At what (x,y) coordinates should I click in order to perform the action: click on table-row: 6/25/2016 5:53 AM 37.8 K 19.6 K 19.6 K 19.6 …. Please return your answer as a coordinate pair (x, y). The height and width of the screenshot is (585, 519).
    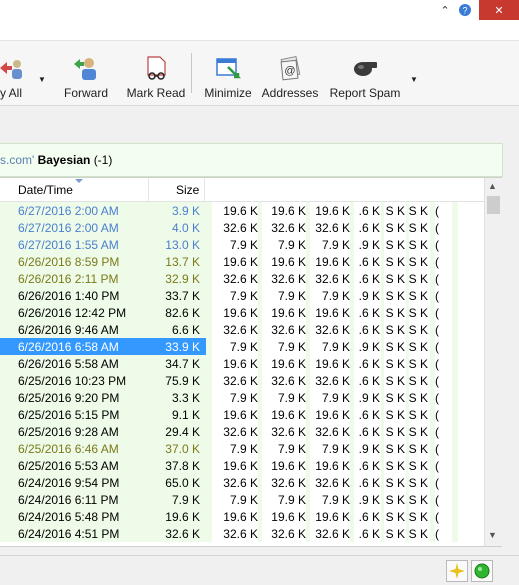
    Looking at the image, I should click on (242, 465).